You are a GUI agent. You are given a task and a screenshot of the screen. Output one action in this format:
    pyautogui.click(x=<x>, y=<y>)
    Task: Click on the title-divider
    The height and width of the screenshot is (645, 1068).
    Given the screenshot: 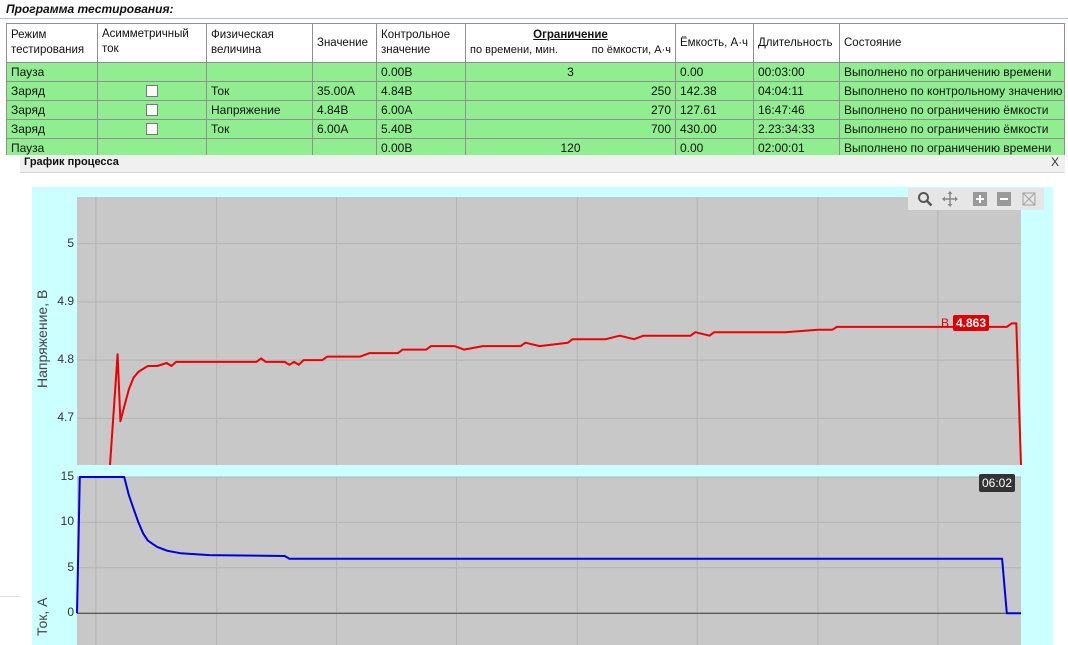 What is the action you would take?
    pyautogui.click(x=534, y=18)
    